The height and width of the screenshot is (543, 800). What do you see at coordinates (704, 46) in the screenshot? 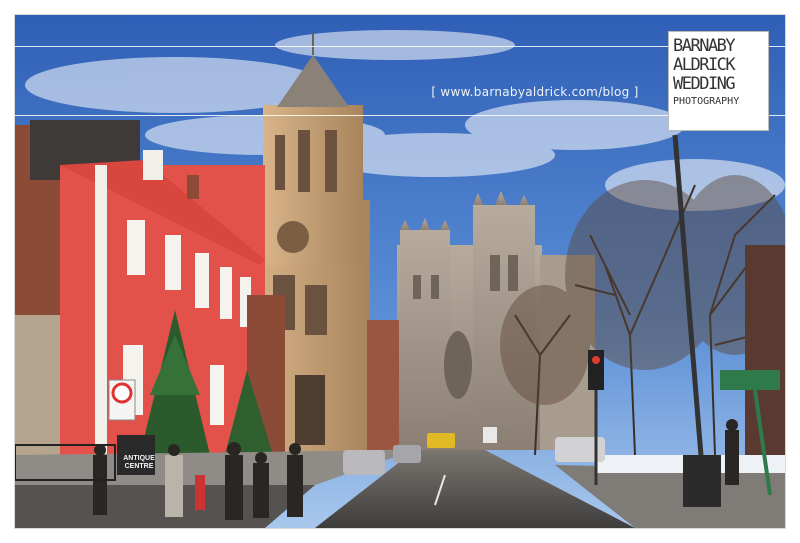
I see `logo-line-1: BARNABY` at bounding box center [704, 46].